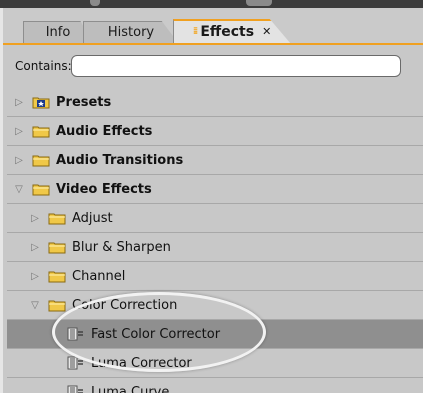  I want to click on tab-history-label: History, so click(131, 32).